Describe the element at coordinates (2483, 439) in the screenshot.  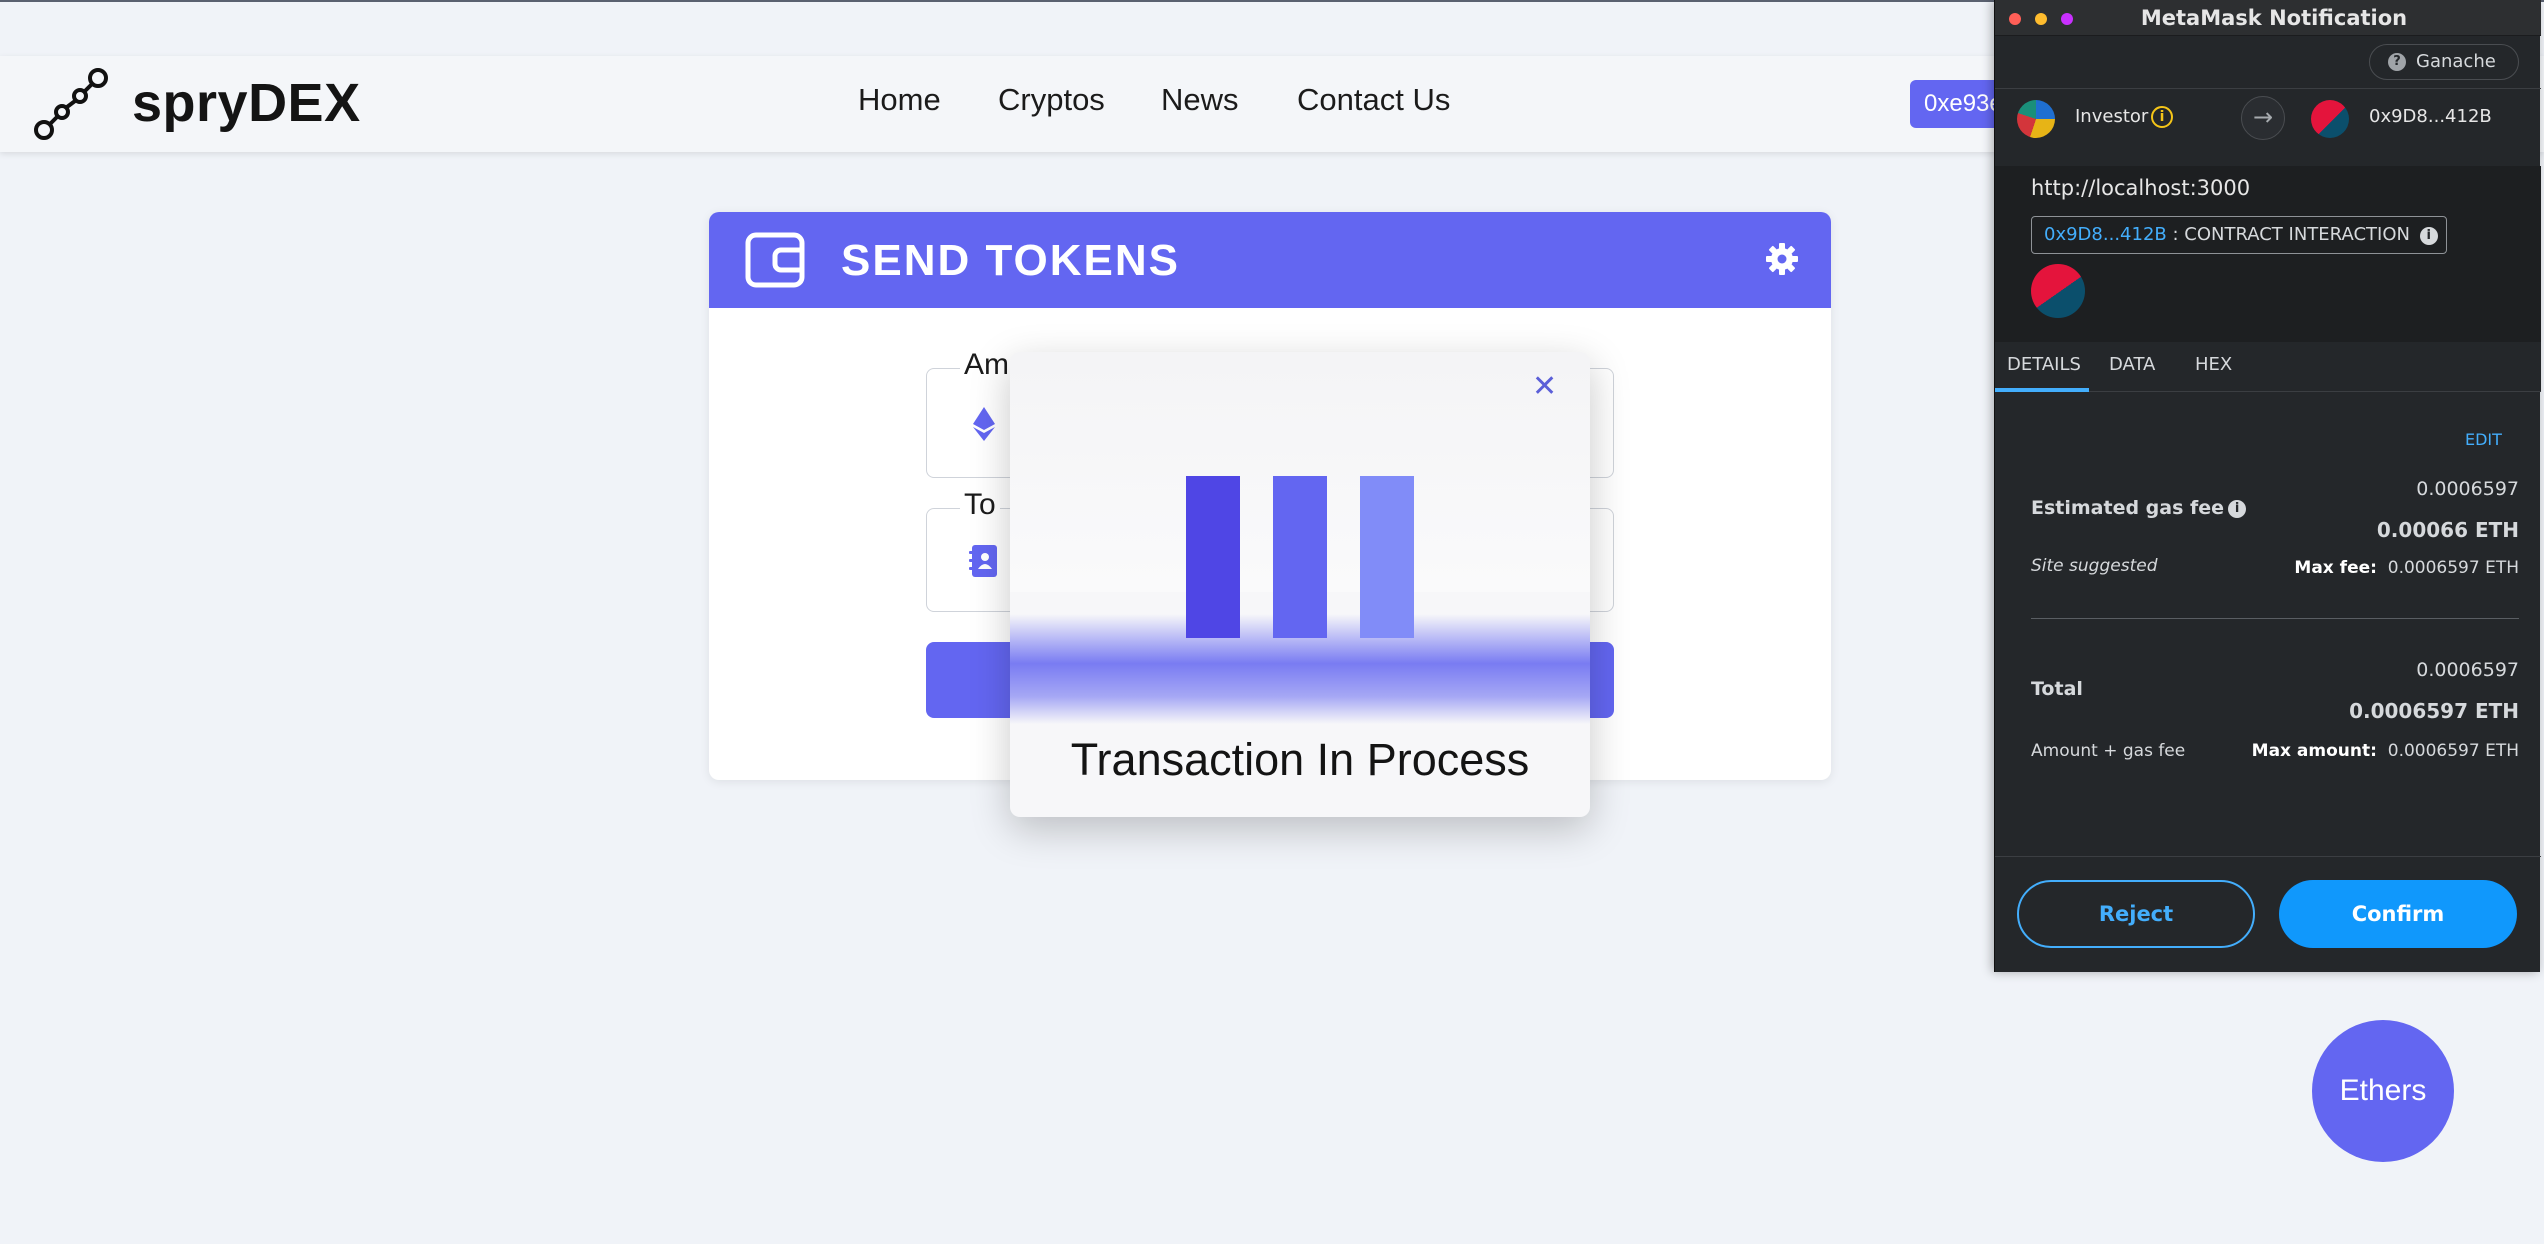
I see `edit-gas-link: EDIT` at that location.